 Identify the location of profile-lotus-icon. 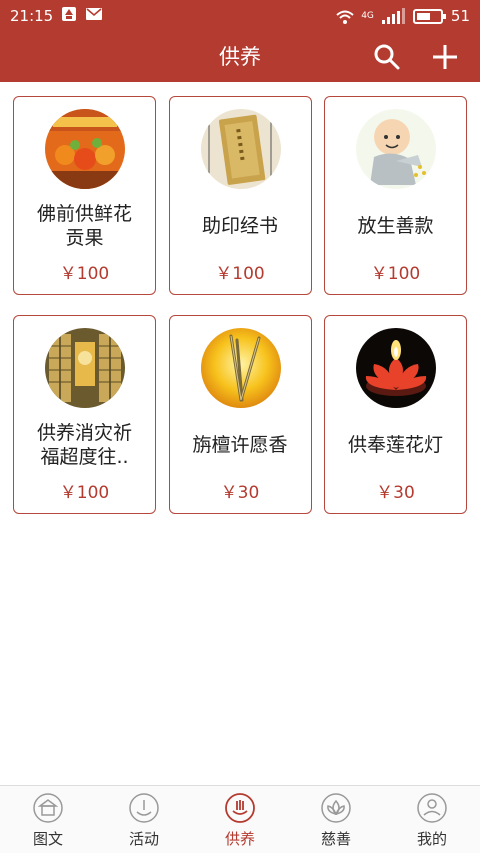
(432, 808).